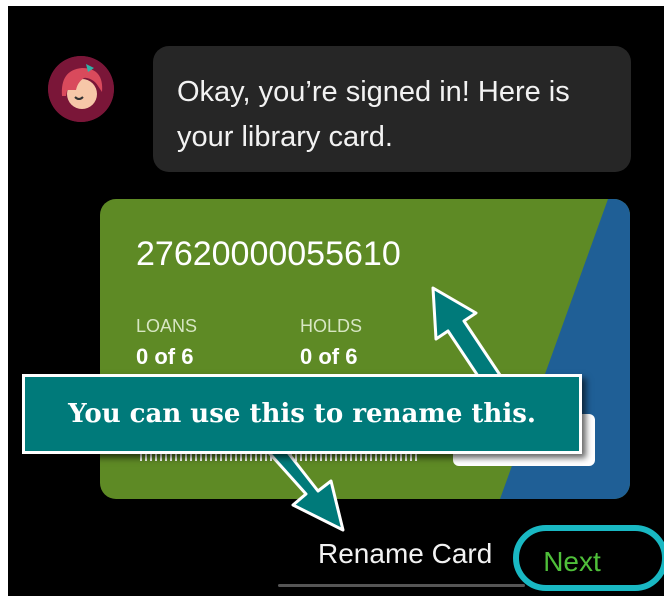  Describe the element at coordinates (167, 326) in the screenshot. I see `loans-label: LOANS` at that location.